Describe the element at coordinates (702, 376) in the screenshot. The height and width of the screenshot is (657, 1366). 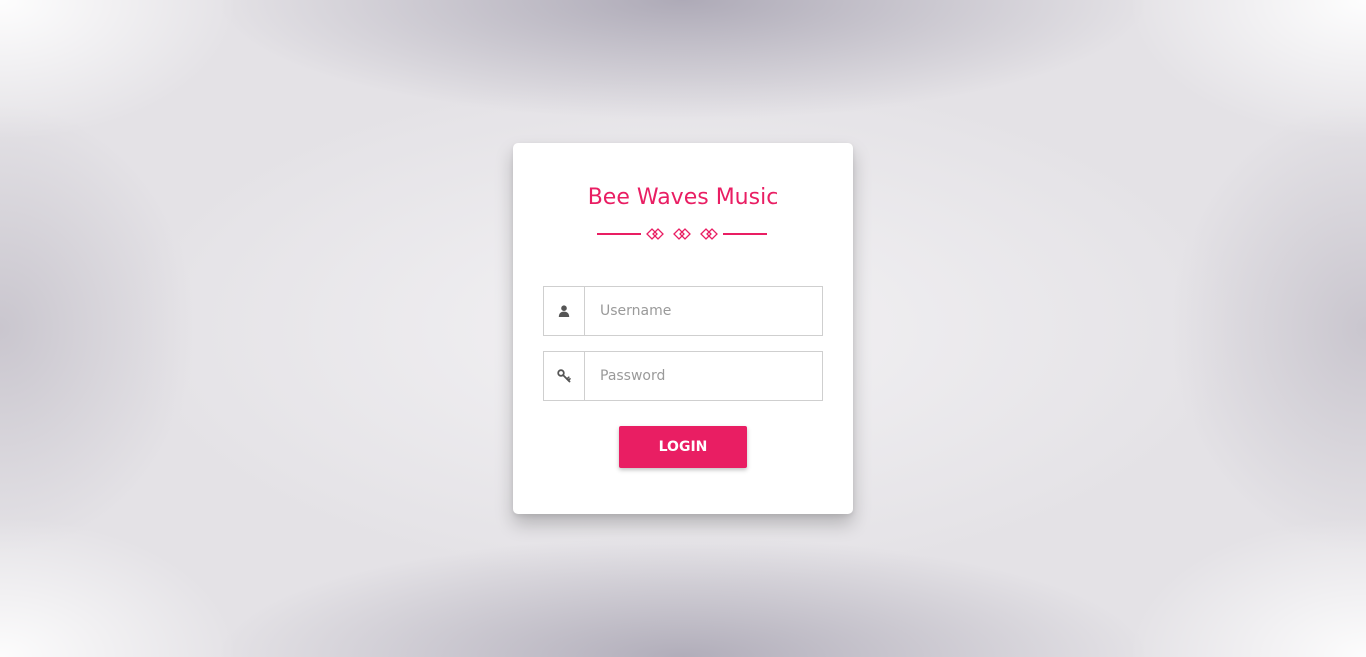
I see `password-input` at that location.